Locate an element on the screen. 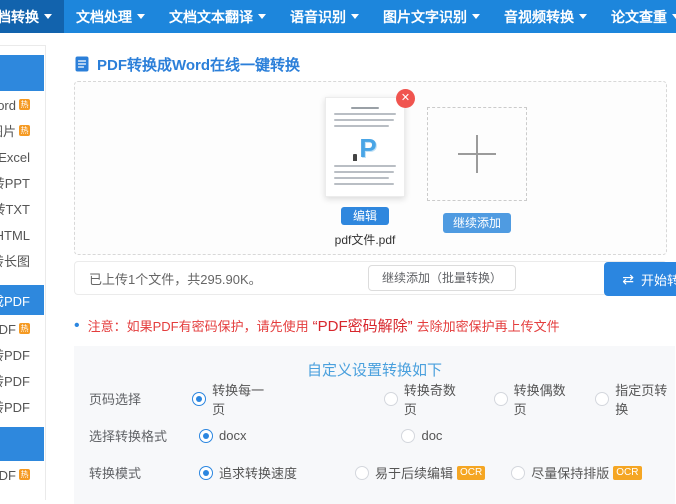 The height and width of the screenshot is (504, 676). start-convert-label: 开始转换 is located at coordinates (658, 280).